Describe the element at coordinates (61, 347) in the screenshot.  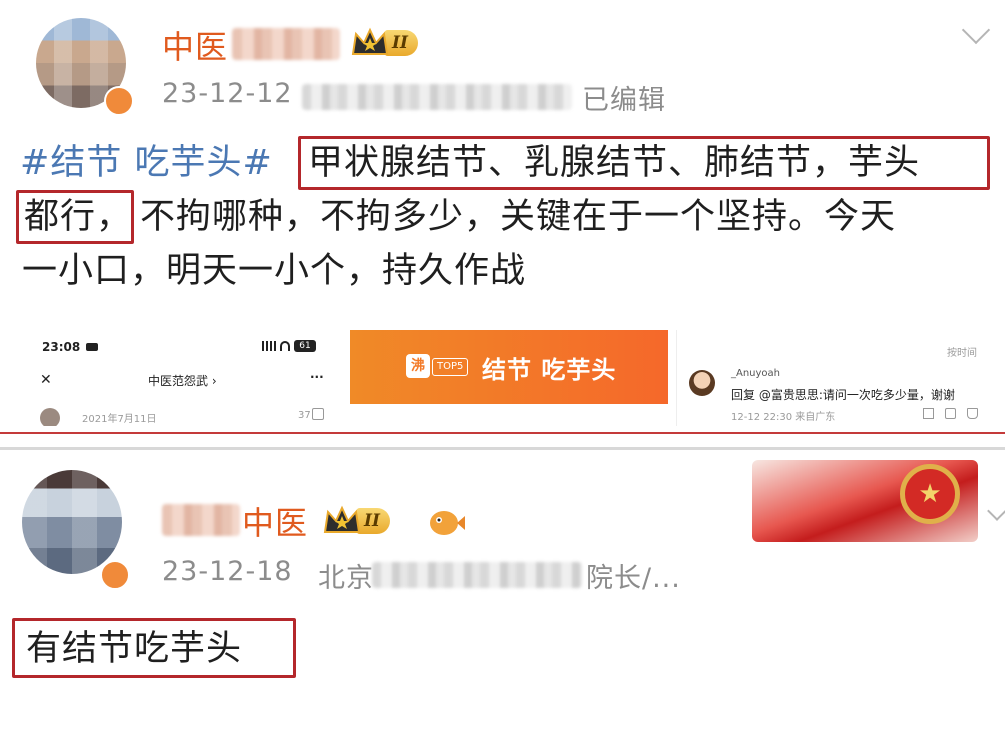
I see `phone-time: 23:08` at that location.